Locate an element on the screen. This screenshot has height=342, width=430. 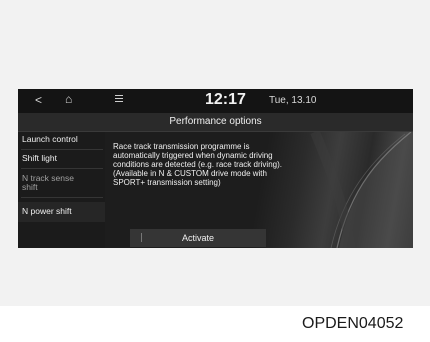
activate-button: Activate is located at coordinates (198, 238).